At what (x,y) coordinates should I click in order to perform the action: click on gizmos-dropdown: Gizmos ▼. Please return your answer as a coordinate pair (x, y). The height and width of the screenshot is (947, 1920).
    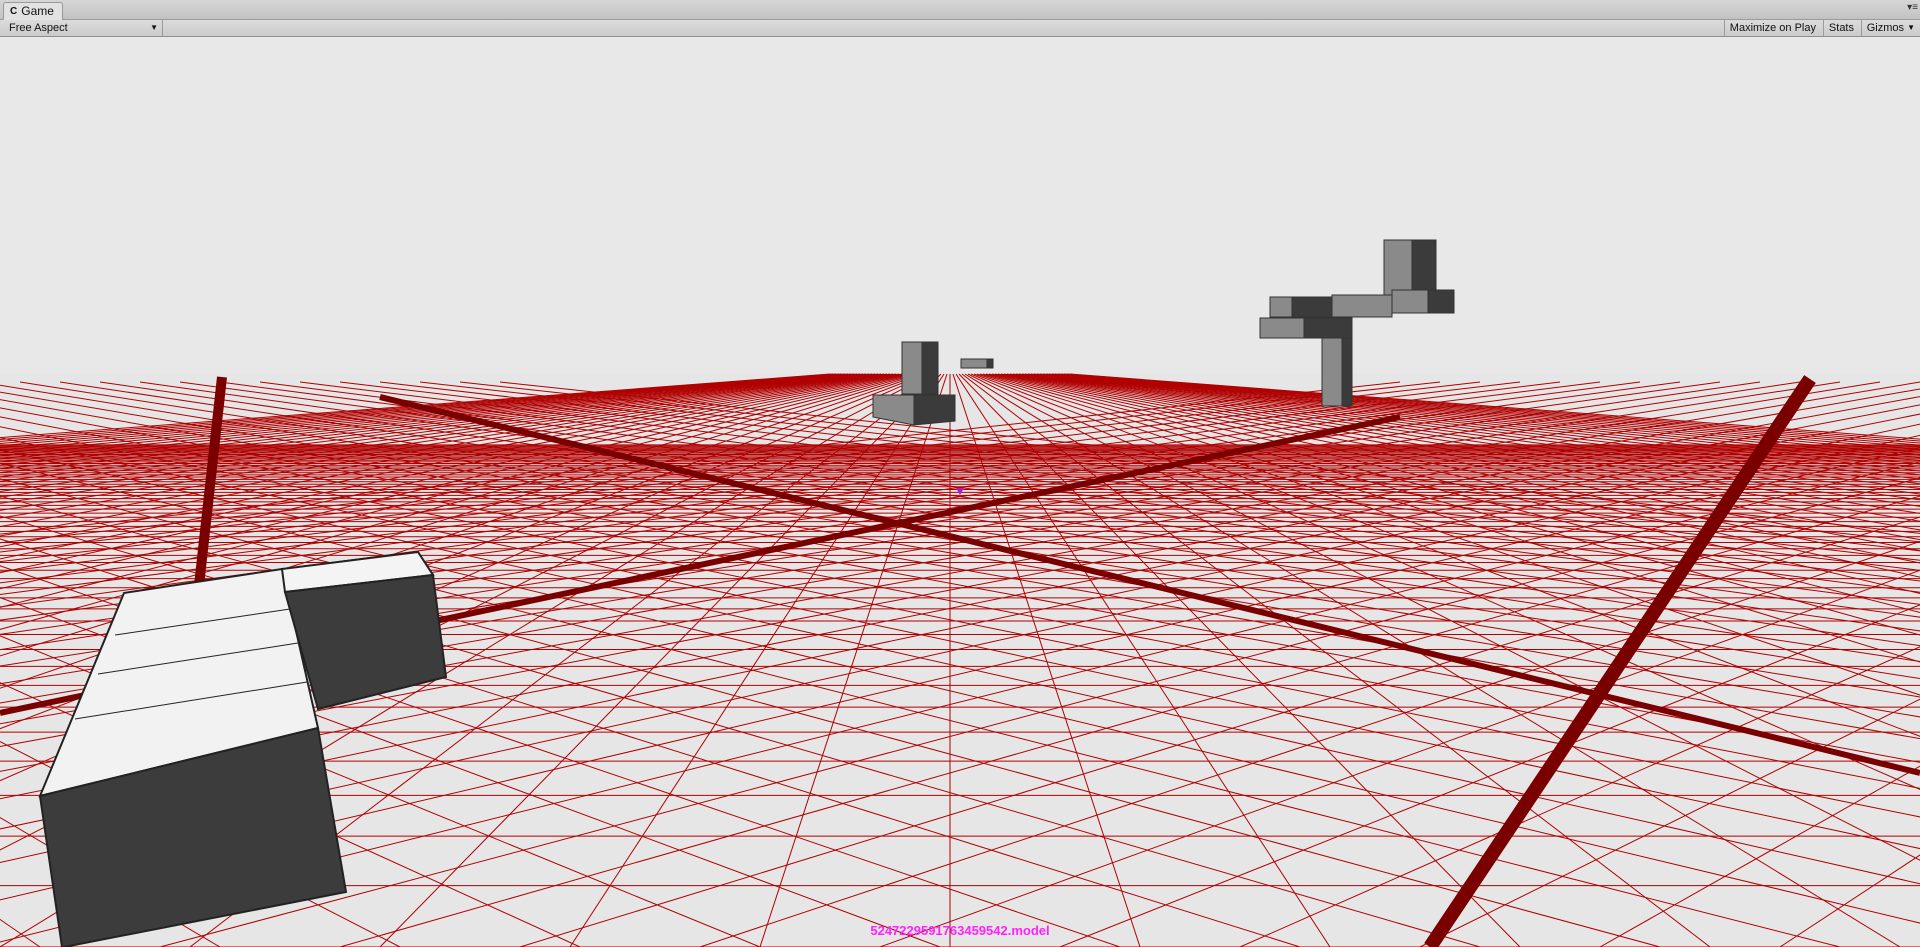
    Looking at the image, I should click on (1889, 28).